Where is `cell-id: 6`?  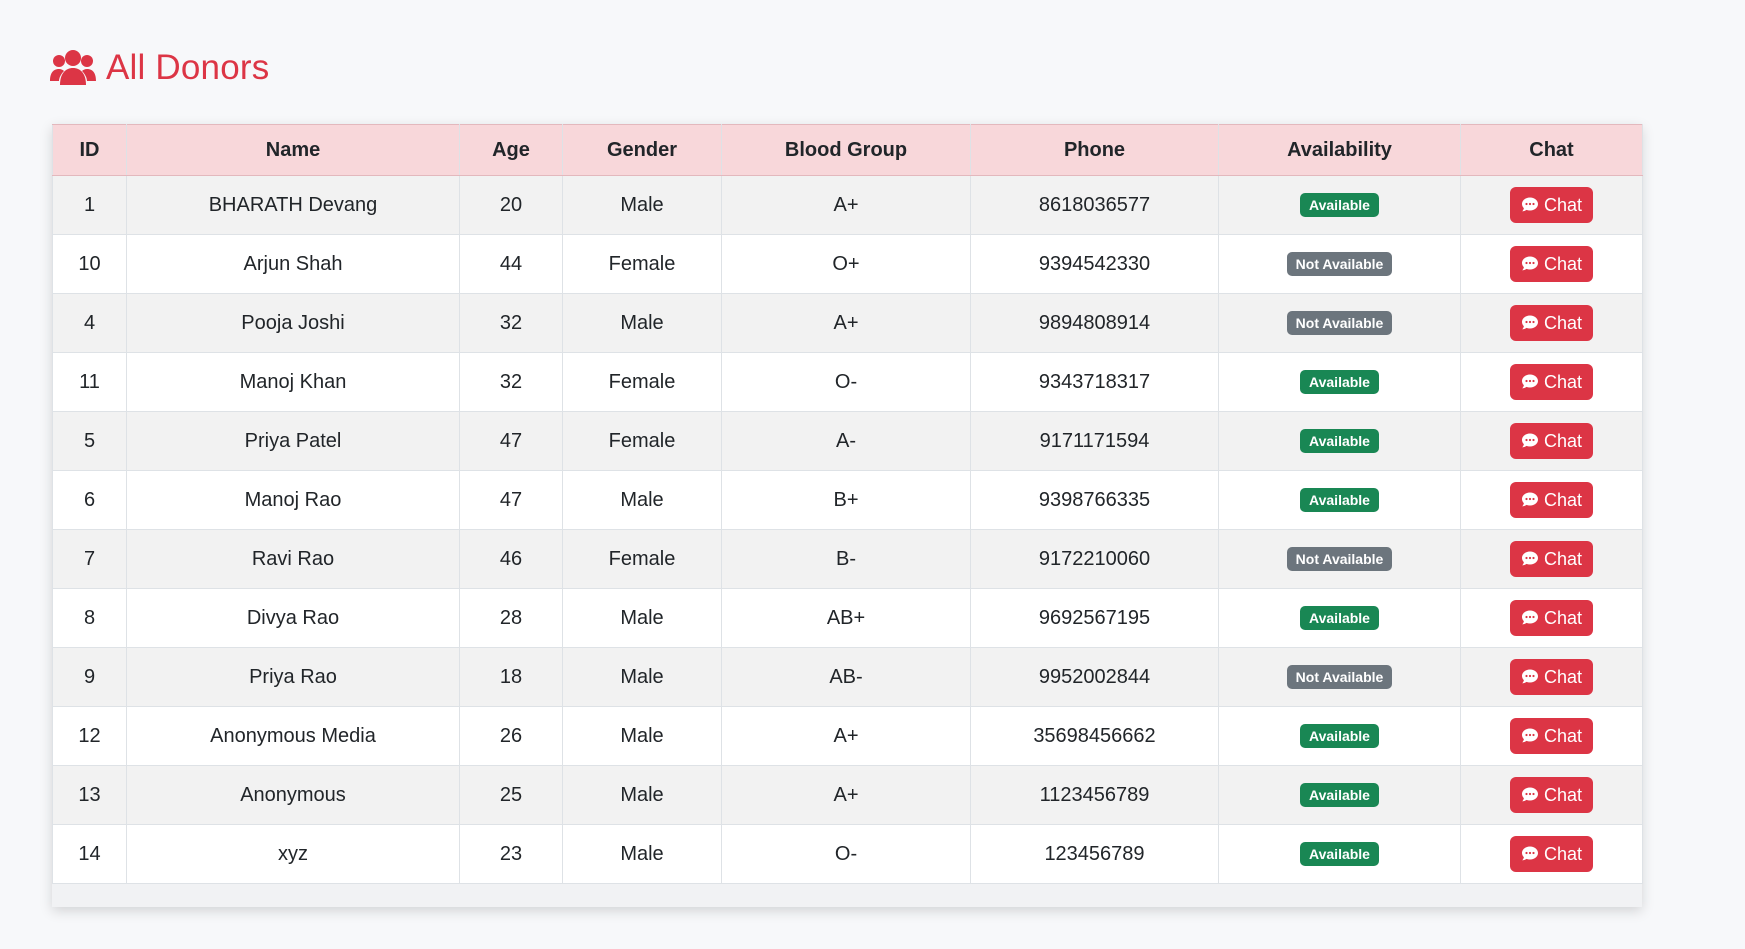
cell-id: 6 is located at coordinates (89, 500).